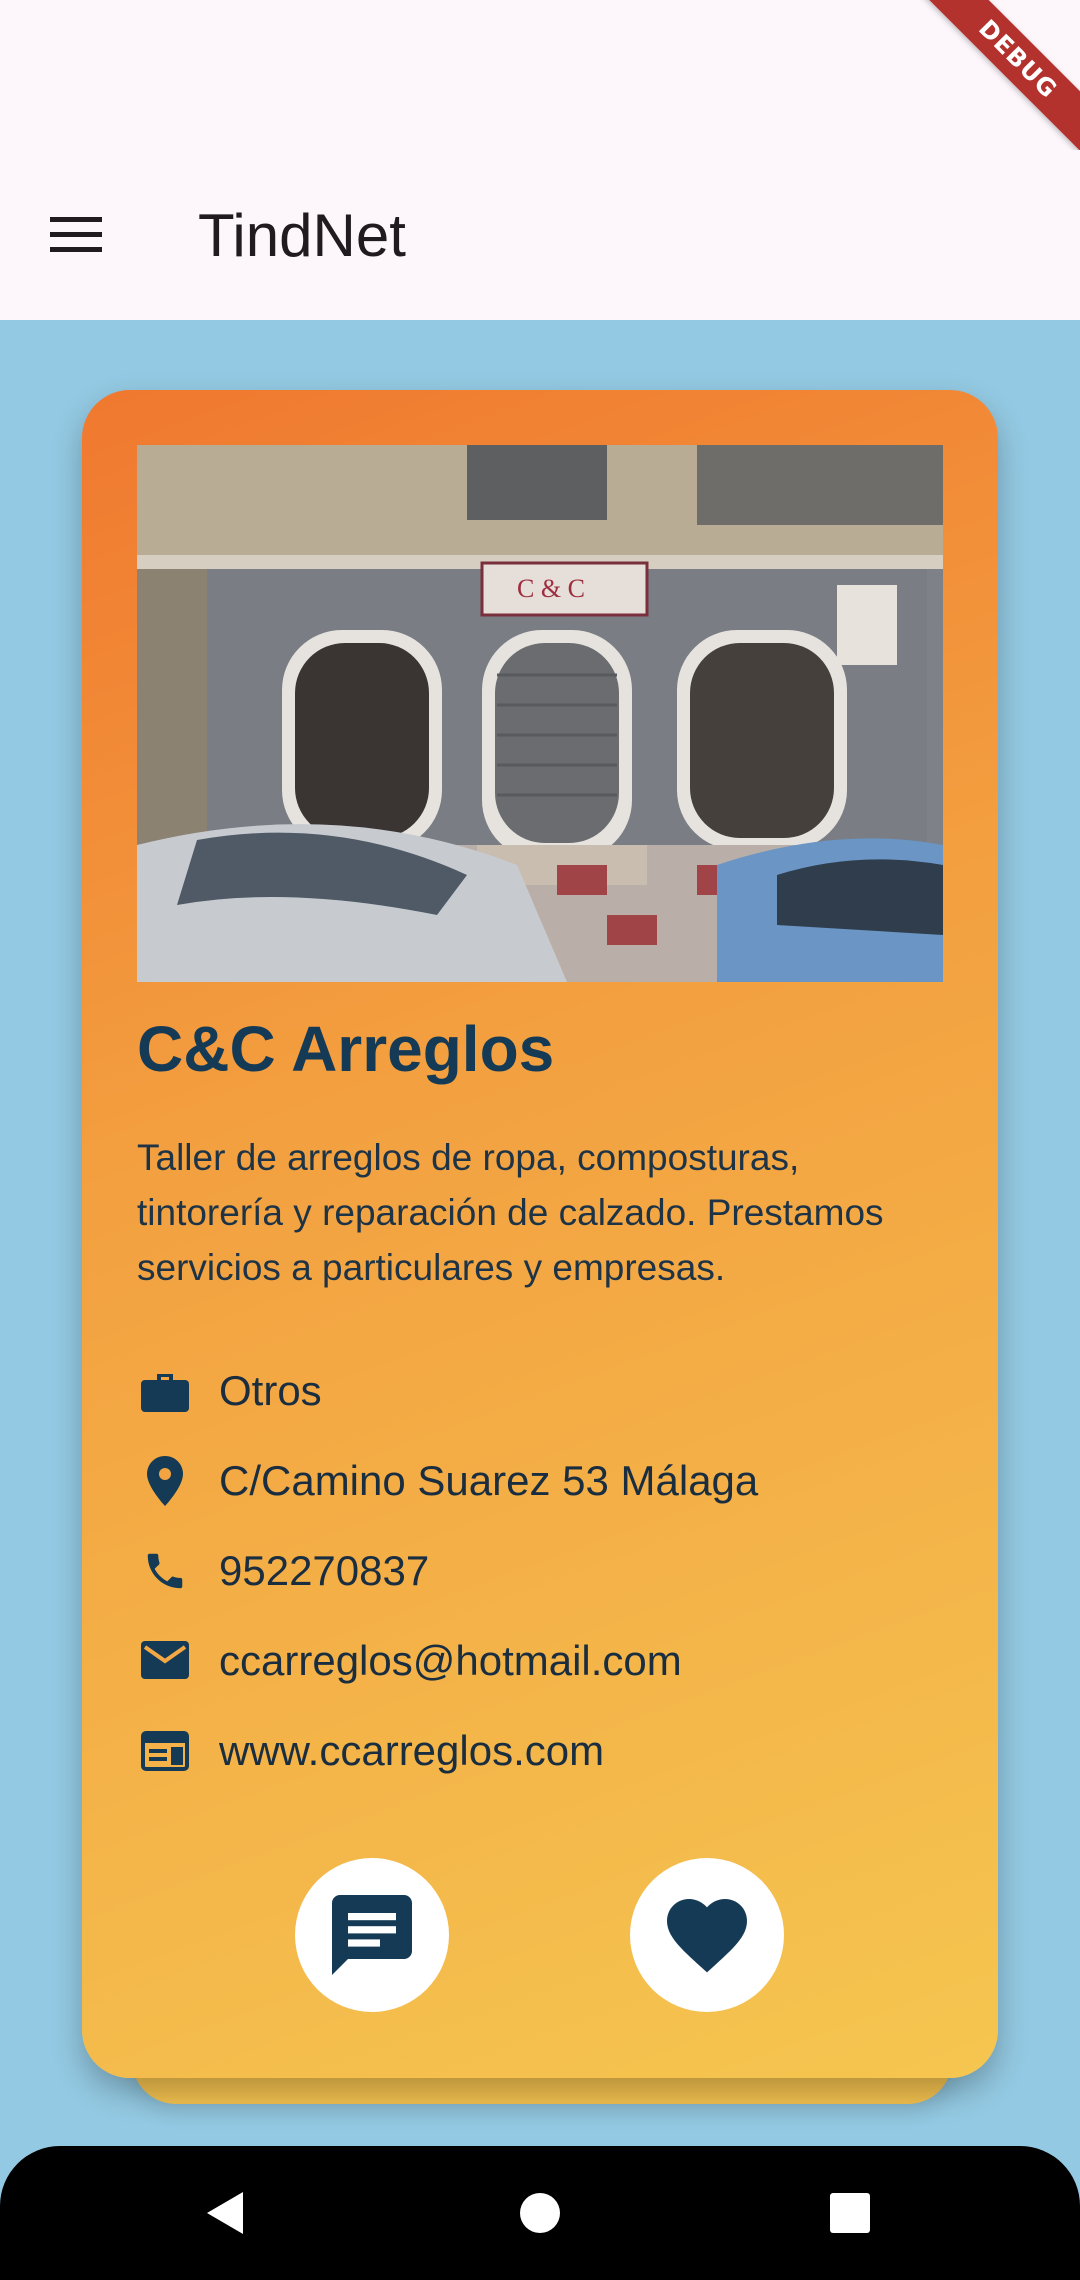 This screenshot has width=1080, height=2280. Describe the element at coordinates (346, 1049) in the screenshot. I see `business-name: C&C Arreglos` at that location.